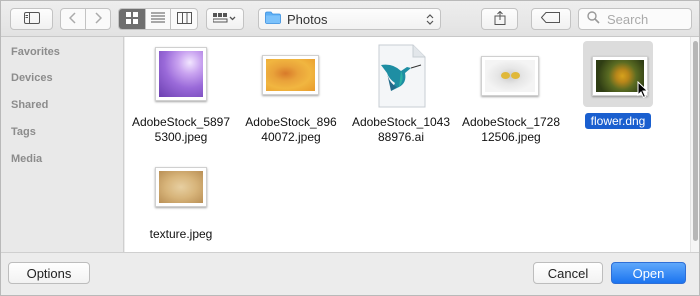 The height and width of the screenshot is (296, 700). Describe the element at coordinates (49, 273) in the screenshot. I see `options-button: Options` at that location.